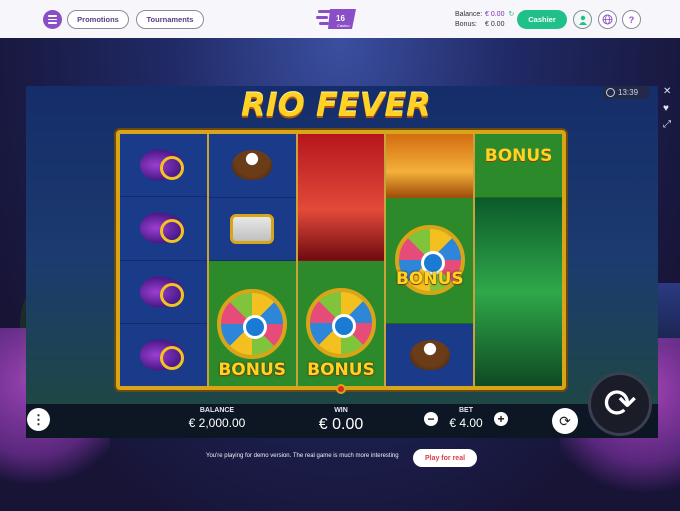 The image size is (680, 511). I want to click on spin-icon: ⟳, so click(620, 404).